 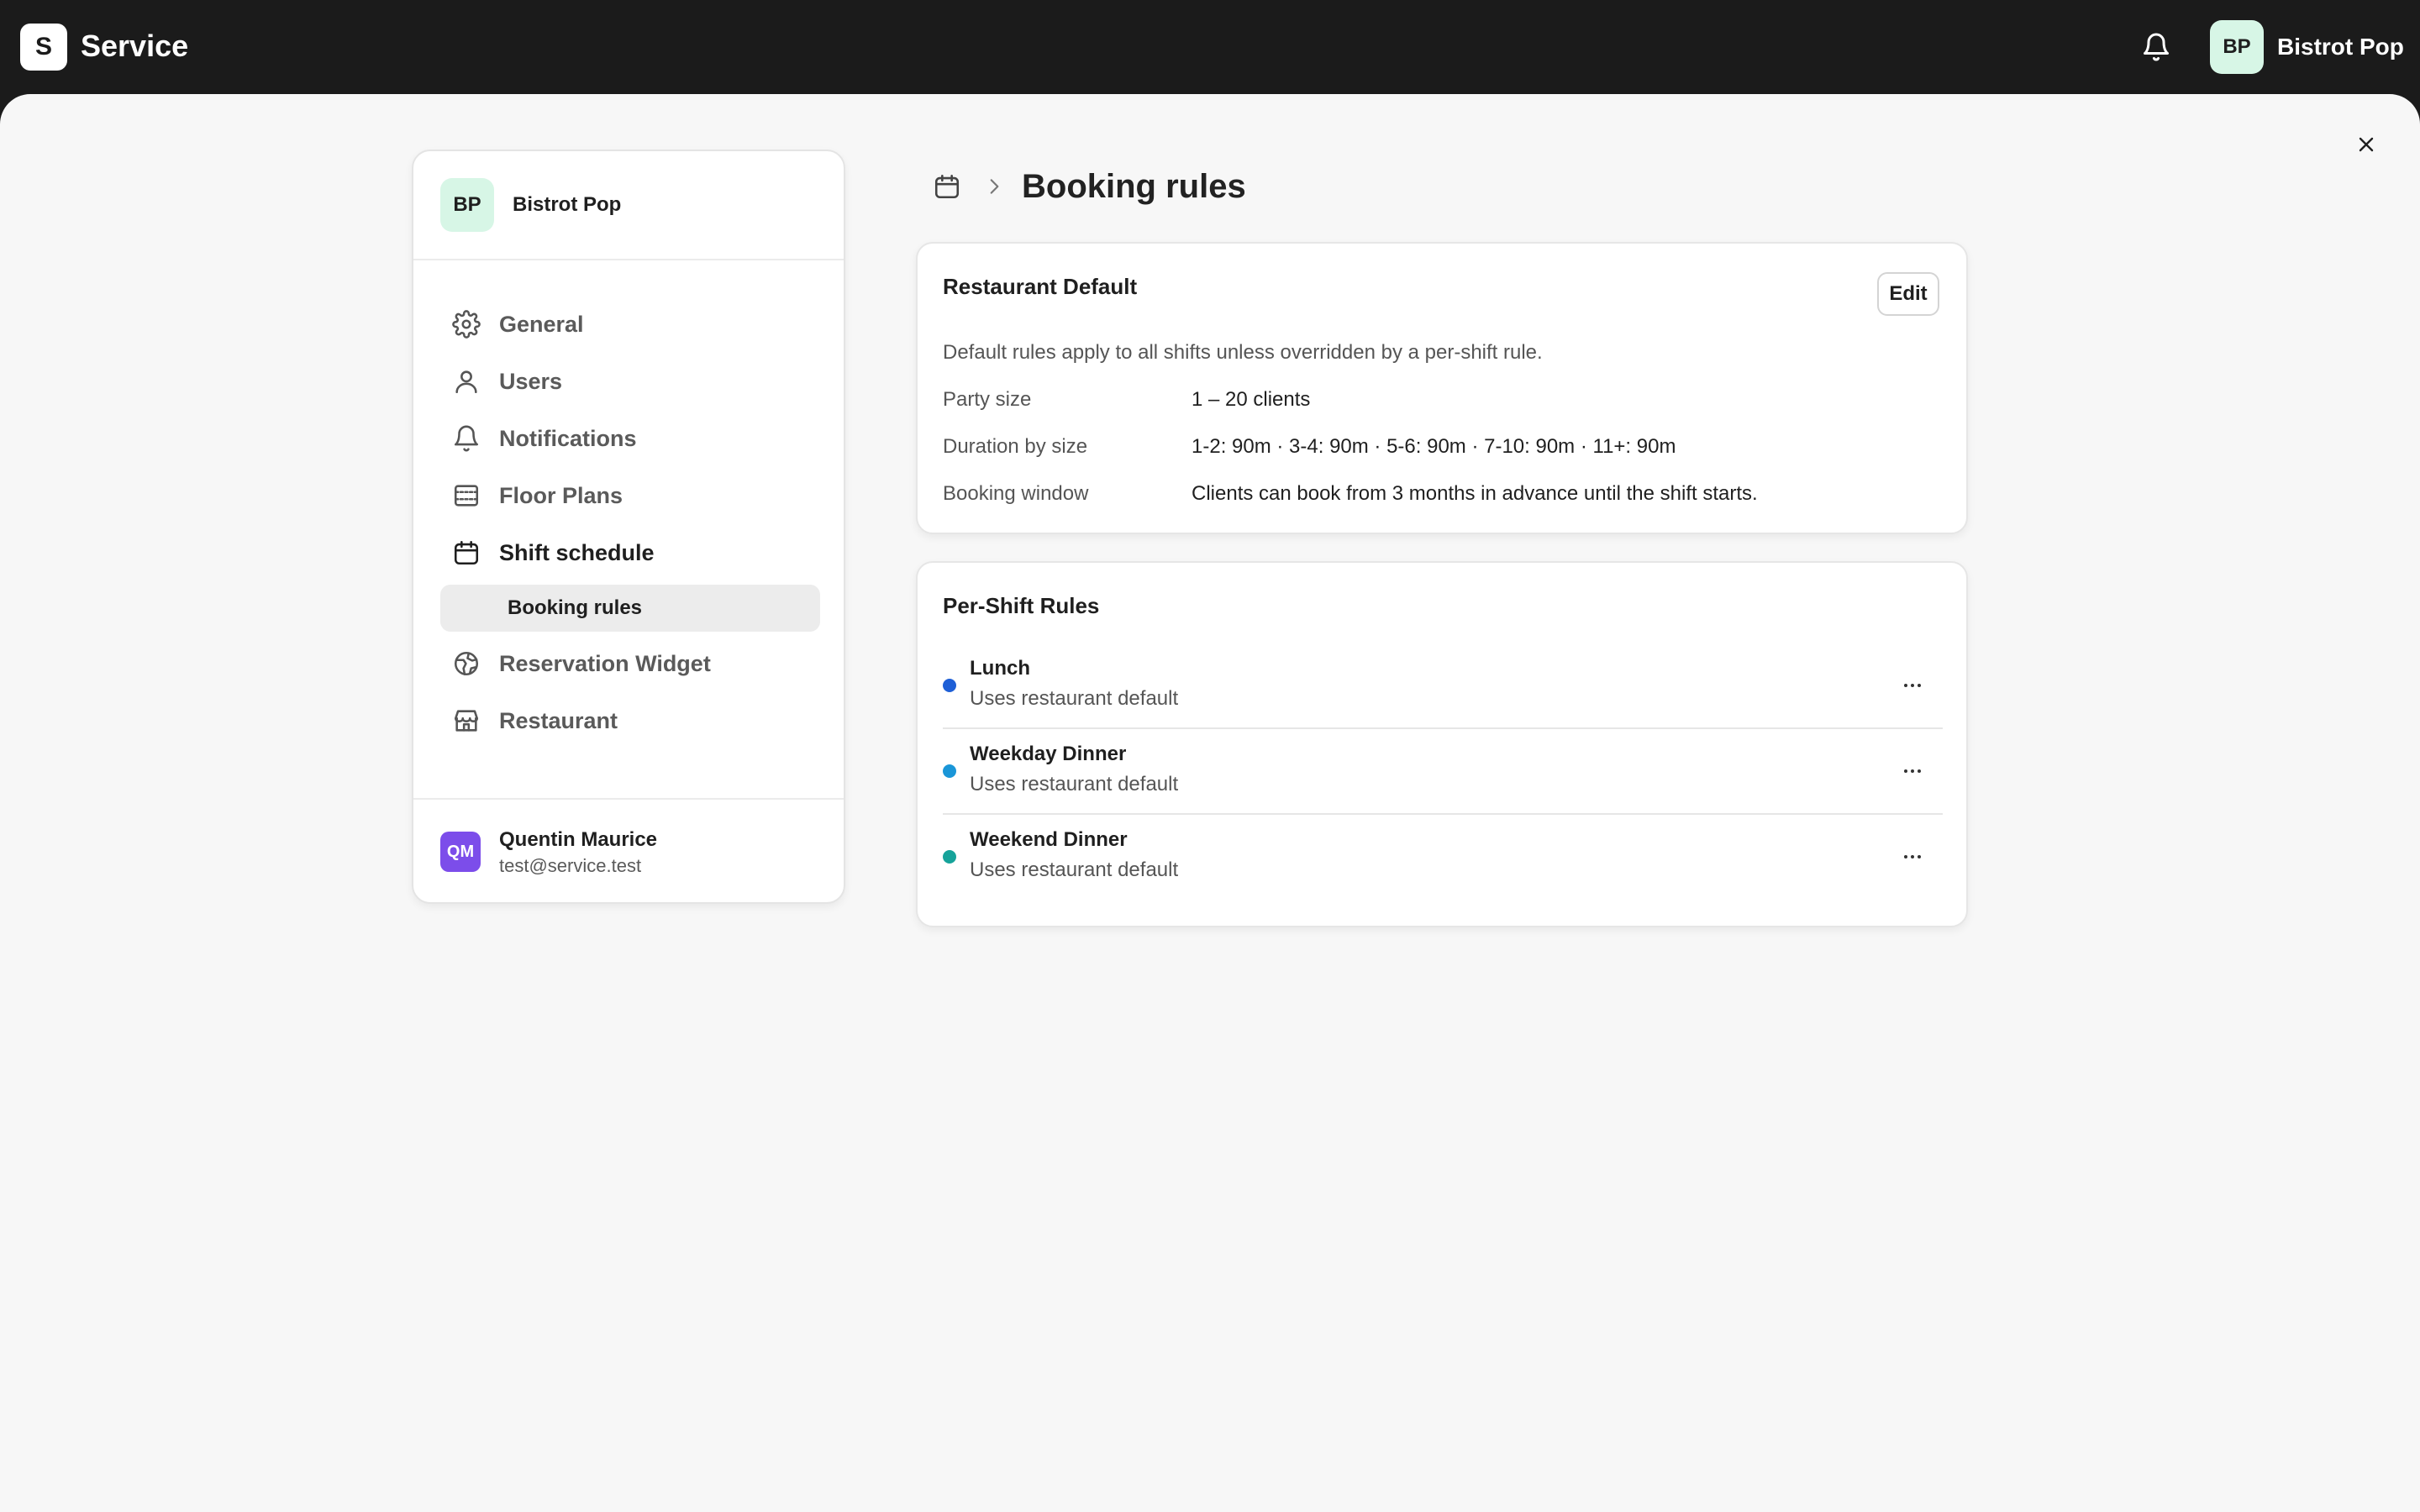 I want to click on sidebar-item-reservation-widget: Reservation Widget, so click(x=630, y=663).